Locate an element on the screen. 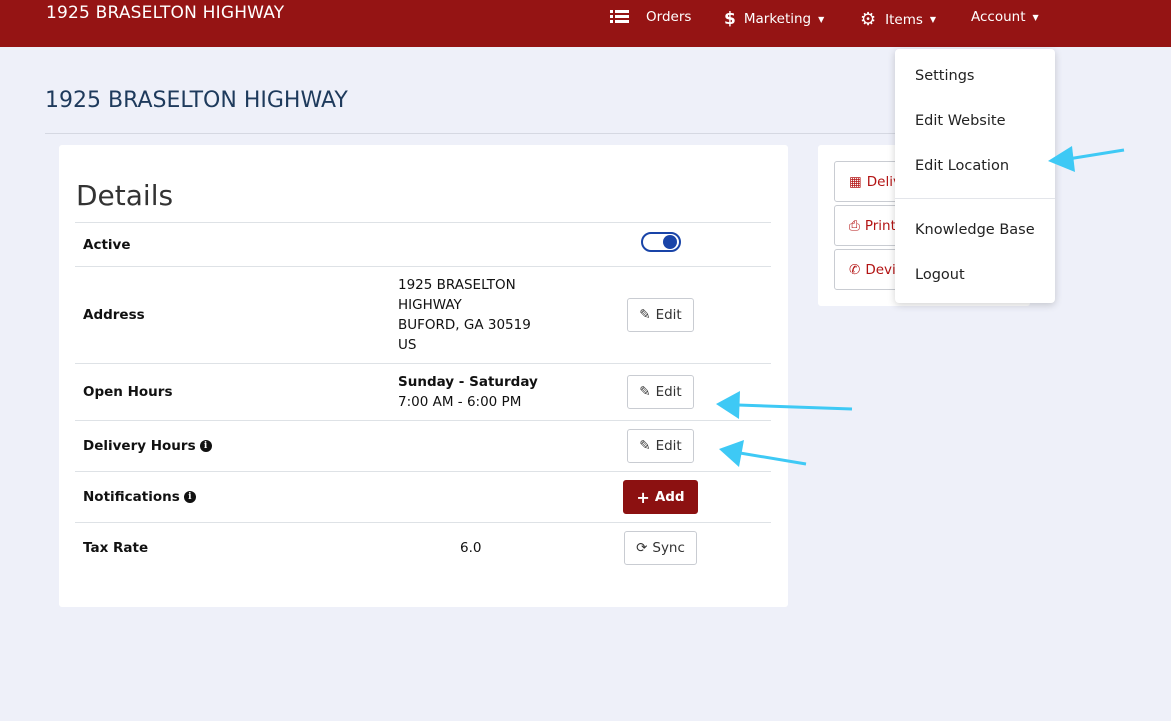 The height and width of the screenshot is (721, 1171). annotation-arrow is located at coordinates (1086, 159).